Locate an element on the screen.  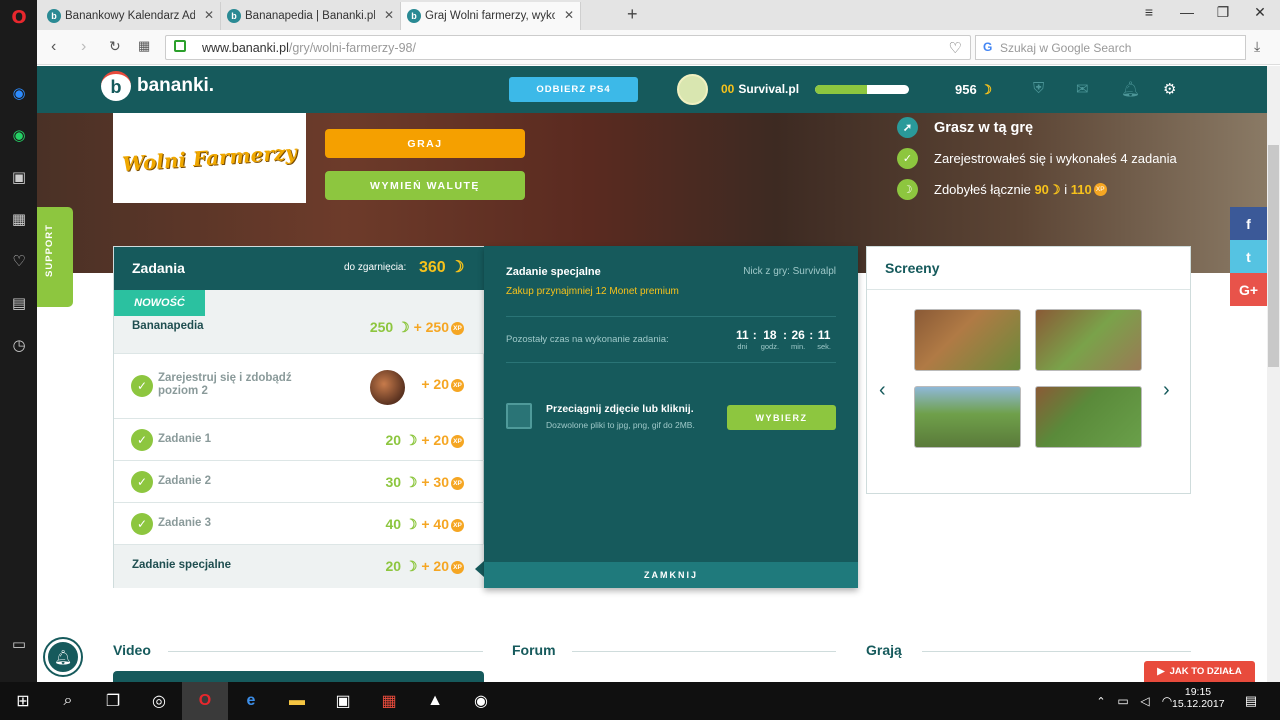
avatar is located at coordinates (692, 89).